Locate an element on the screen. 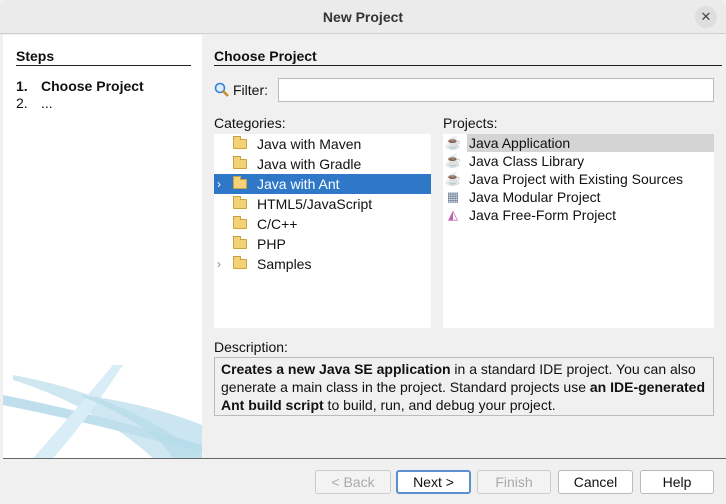 The height and width of the screenshot is (504, 726). category-samples: › Samples is located at coordinates (322, 264).